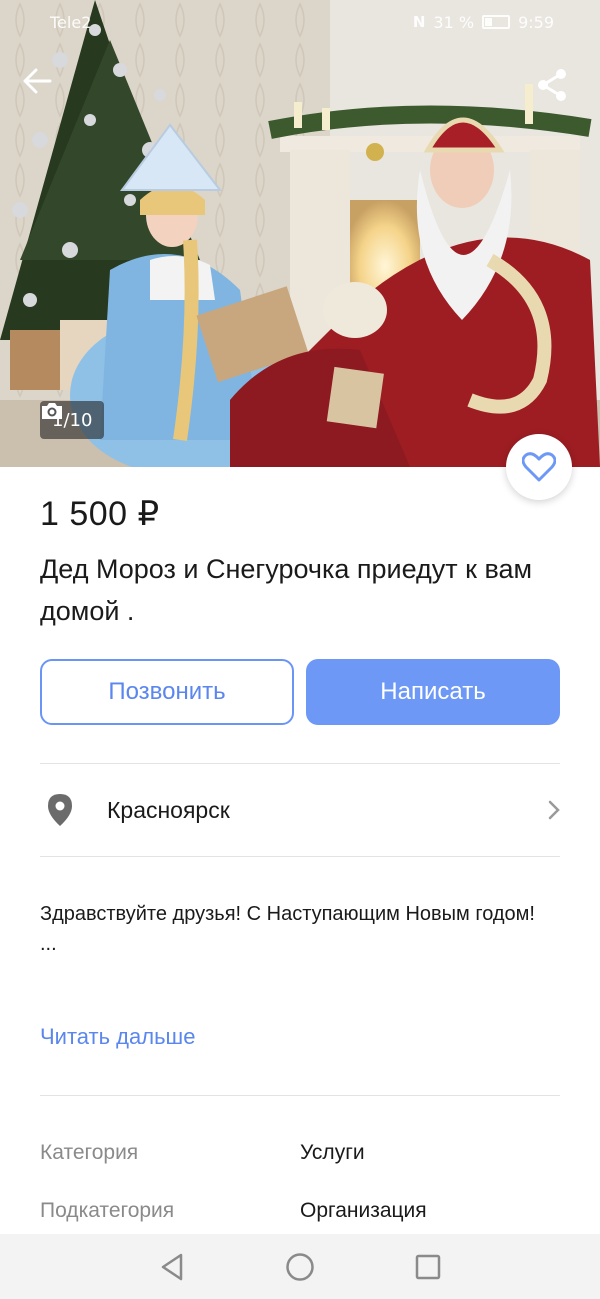 The height and width of the screenshot is (1299, 600). I want to click on status-right: N 31 % 9:59, so click(483, 22).